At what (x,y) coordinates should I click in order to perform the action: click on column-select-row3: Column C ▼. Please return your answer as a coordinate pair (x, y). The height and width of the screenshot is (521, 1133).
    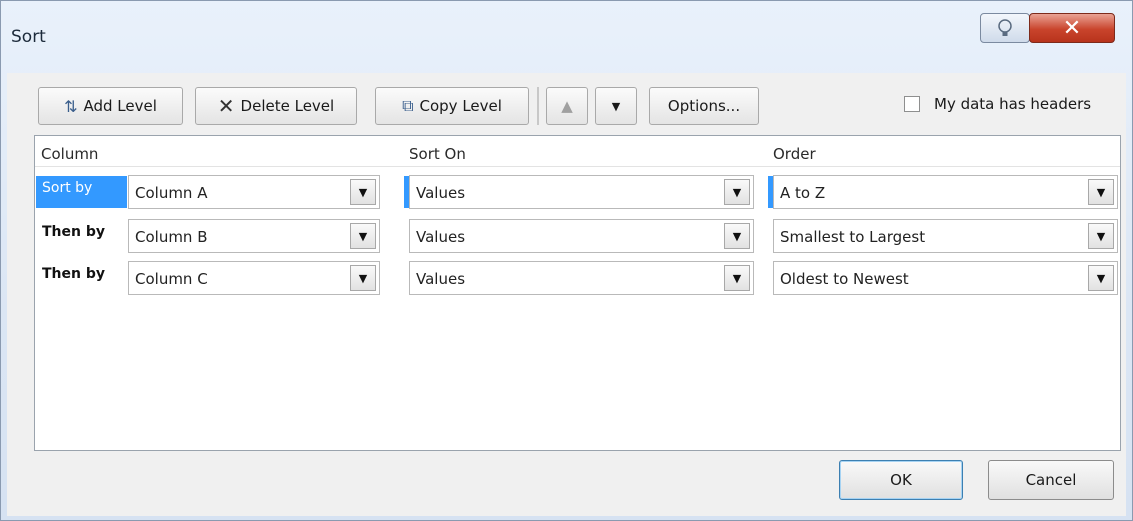
    Looking at the image, I should click on (254, 278).